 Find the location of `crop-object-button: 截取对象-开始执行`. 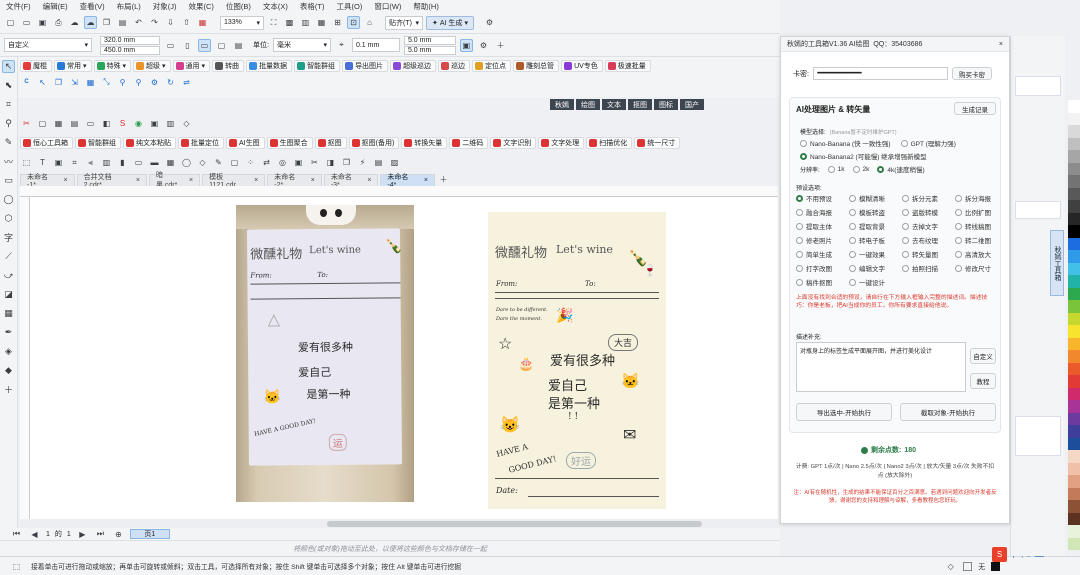

crop-object-button: 截取对象-开始执行 is located at coordinates (948, 412).